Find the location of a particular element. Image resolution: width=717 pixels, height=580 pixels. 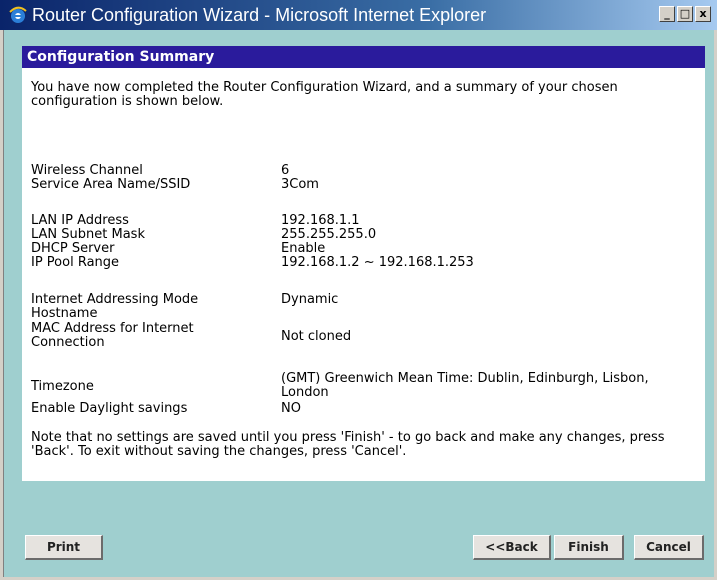

summary-label: Internet Addressing Mode is located at coordinates (115, 299).